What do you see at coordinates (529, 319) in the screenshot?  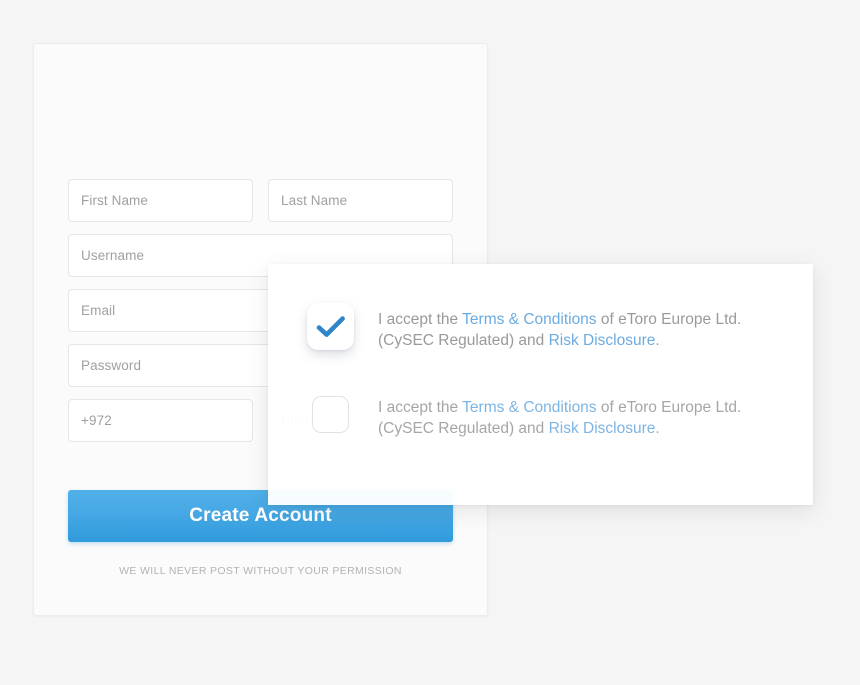 I see `terms-conditions-link-1: Terms & Conditions` at bounding box center [529, 319].